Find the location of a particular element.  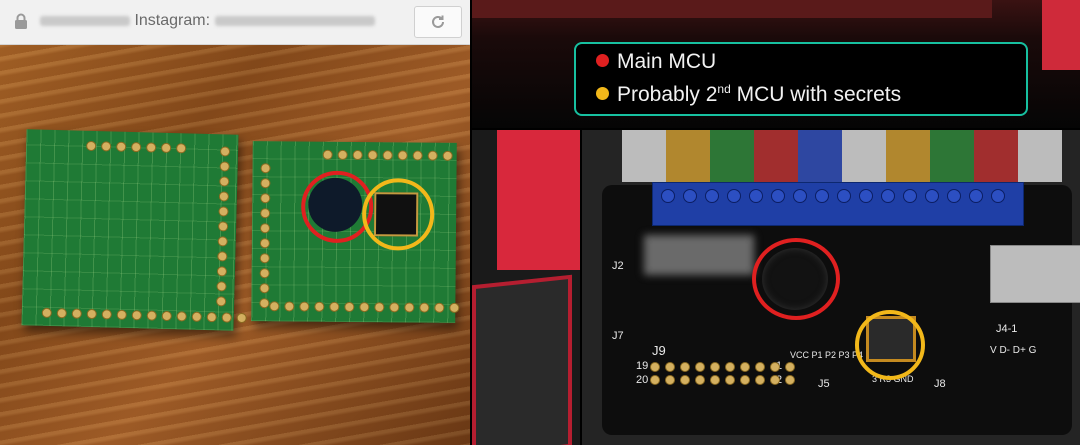

label-j9: J9 is located at coordinates (659, 350).